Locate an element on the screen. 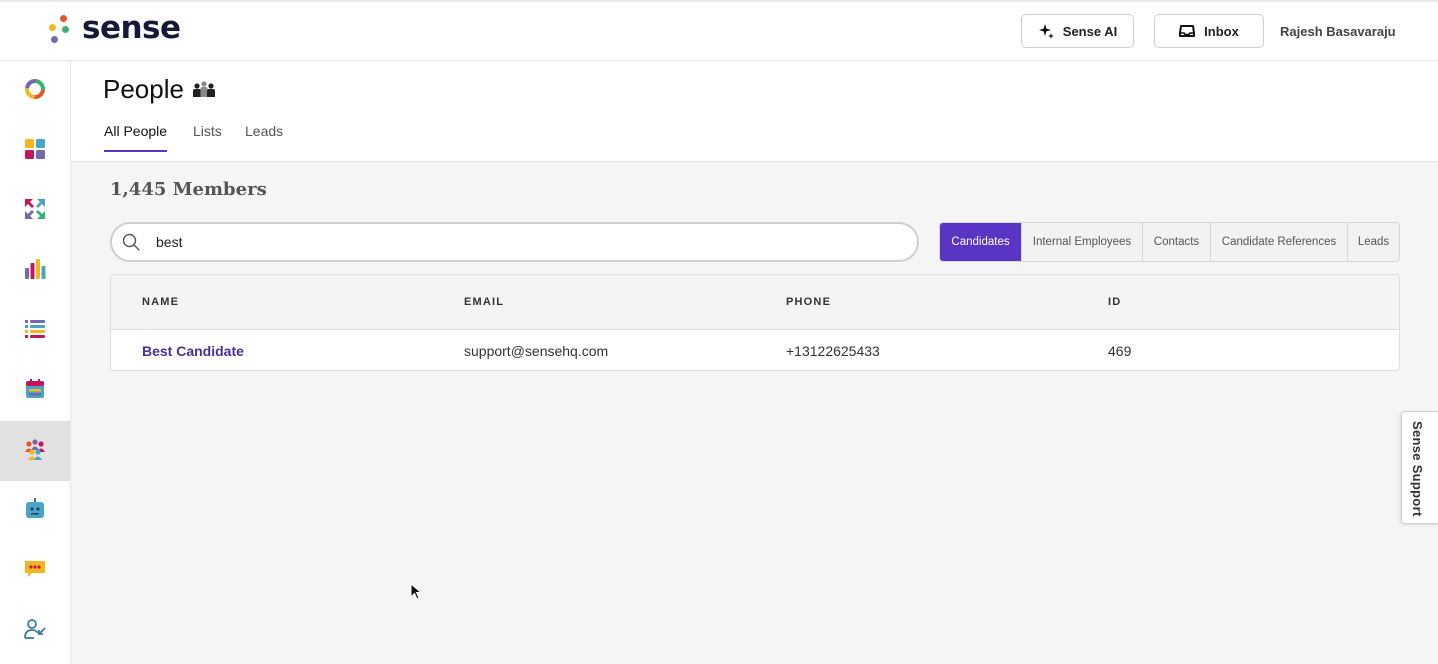  filter-internal-employees: Internal Employees is located at coordinates (1082, 242).